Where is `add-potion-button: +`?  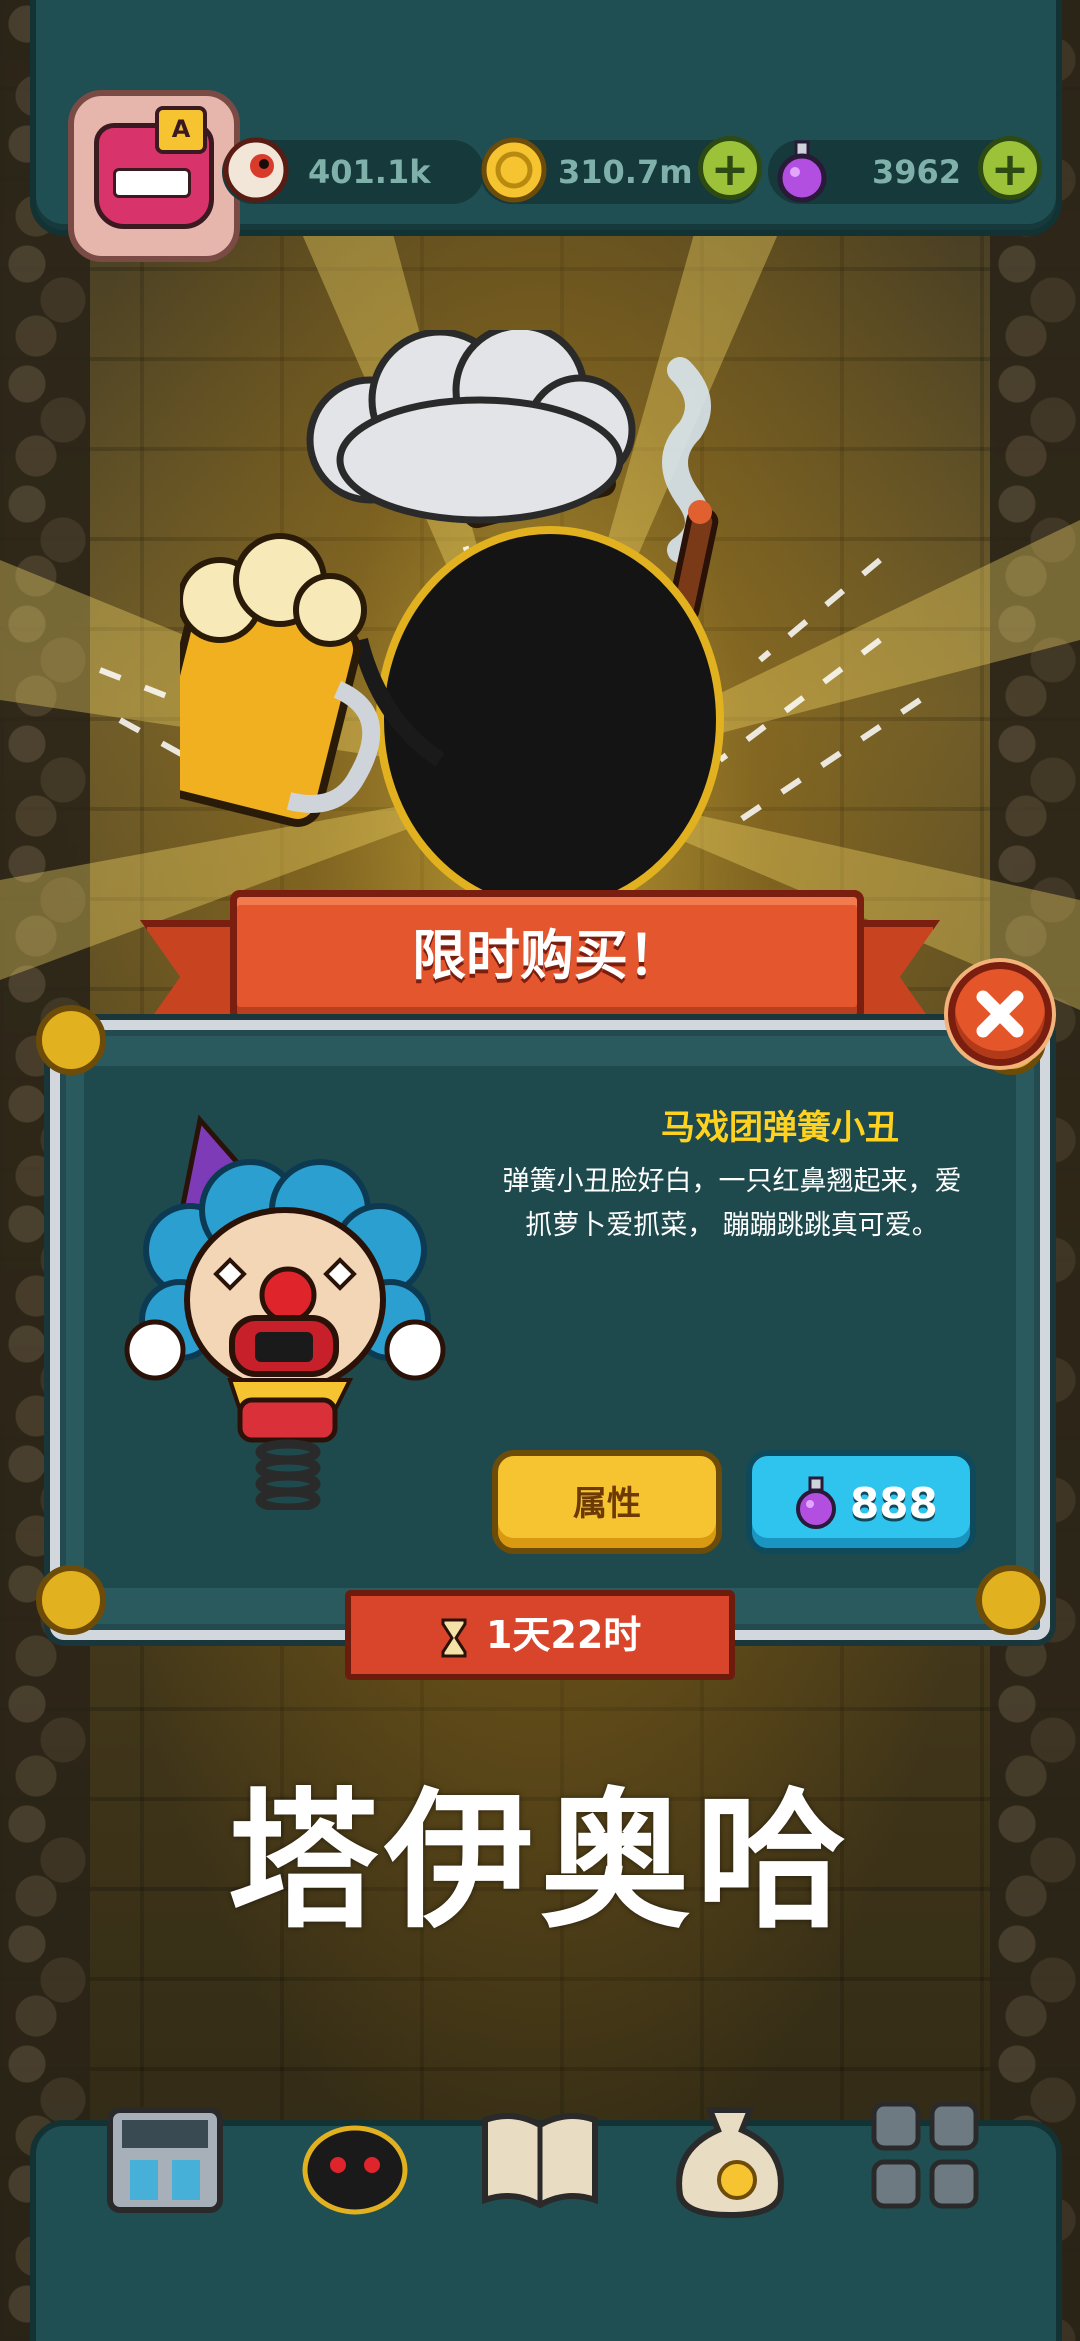
add-potion-button: + is located at coordinates (1010, 168).